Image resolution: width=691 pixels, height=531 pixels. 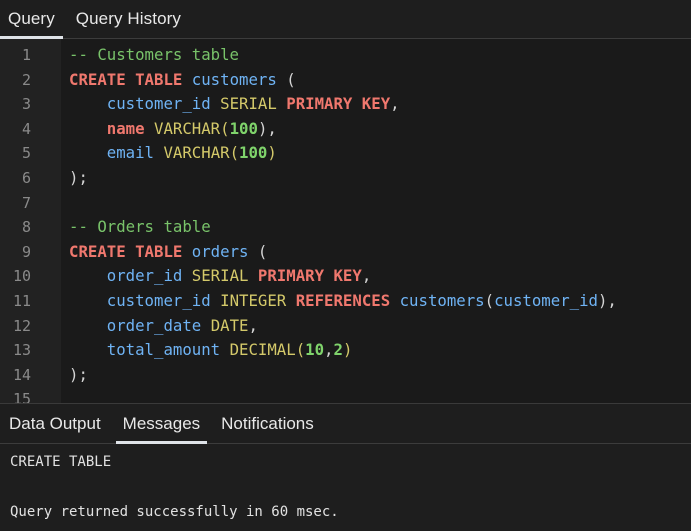 I want to click on code-text: order_id SERIAL PRIMARY KEY,, so click(x=220, y=276).